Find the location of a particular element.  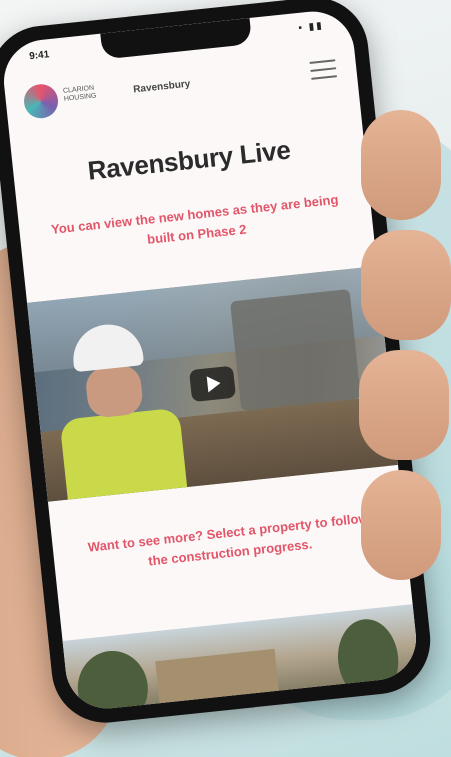

phone-notch is located at coordinates (176, 39).